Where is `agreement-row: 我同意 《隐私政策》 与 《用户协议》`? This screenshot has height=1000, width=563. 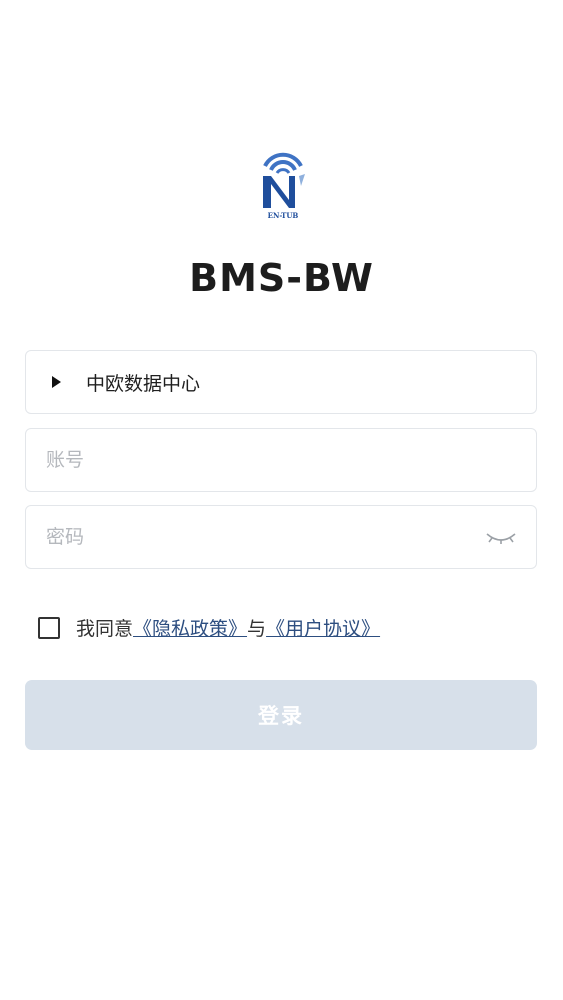 agreement-row: 我同意 《隐私政策》 与 《用户协议》 is located at coordinates (209, 627).